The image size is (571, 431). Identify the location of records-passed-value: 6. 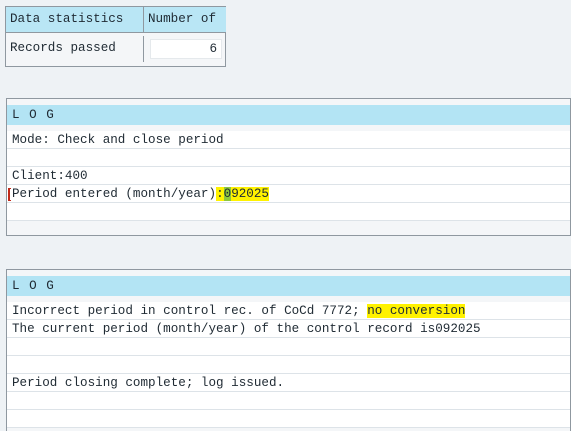
(186, 49).